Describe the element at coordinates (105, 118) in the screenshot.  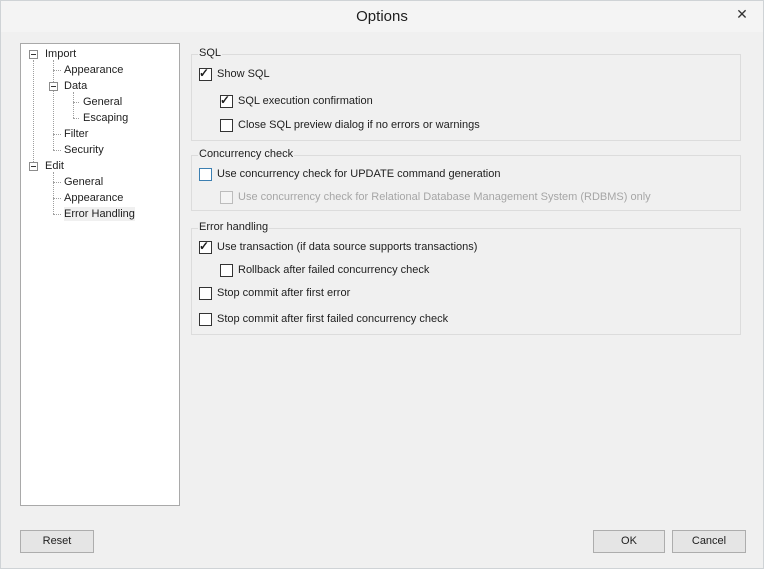
I see `tree-item-data-escaping: Escaping` at that location.